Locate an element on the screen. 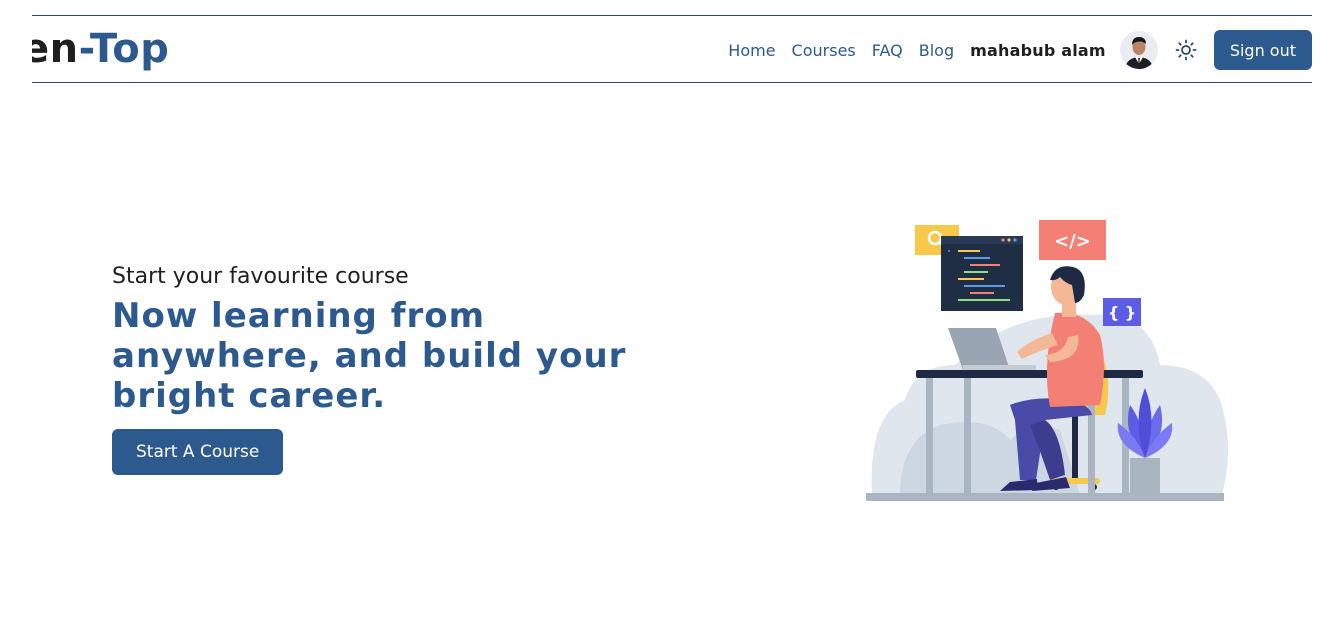 This screenshot has height=631, width=1343. sign-out-button: Sign out is located at coordinates (1262, 50).